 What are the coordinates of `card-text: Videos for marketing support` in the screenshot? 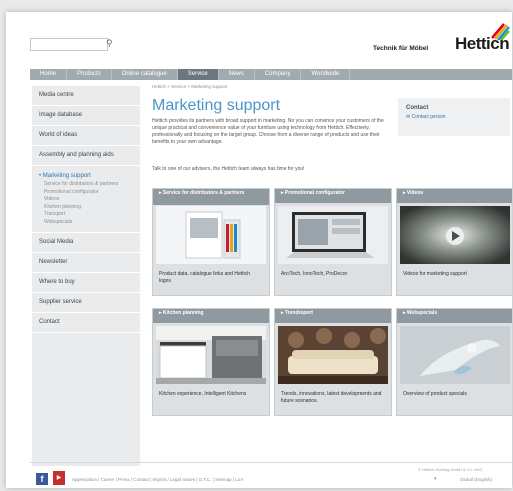 It's located at (435, 274).